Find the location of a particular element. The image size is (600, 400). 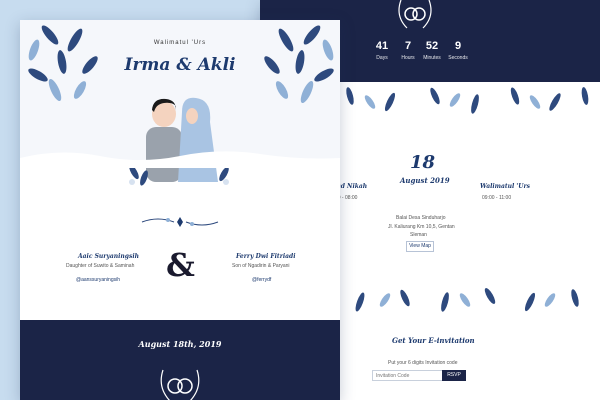

countdown-value: 9 is located at coordinates (458, 46).